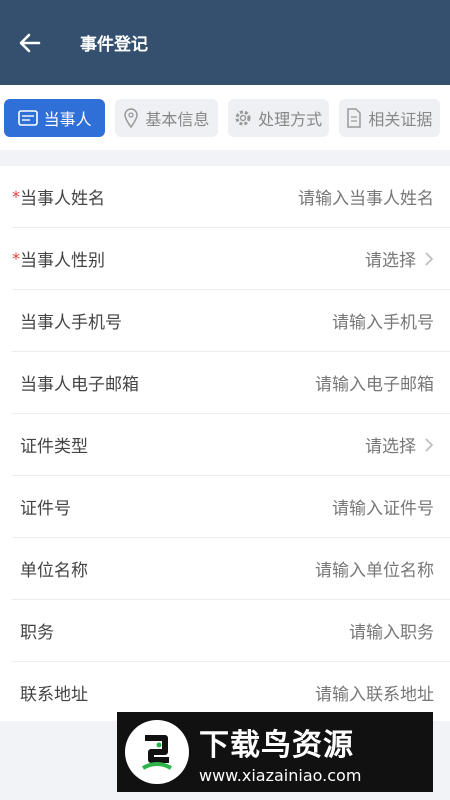 Image resolution: width=450 pixels, height=800 pixels. I want to click on form-row-phone: 当事人手机号 请输入手机号, so click(231, 321).